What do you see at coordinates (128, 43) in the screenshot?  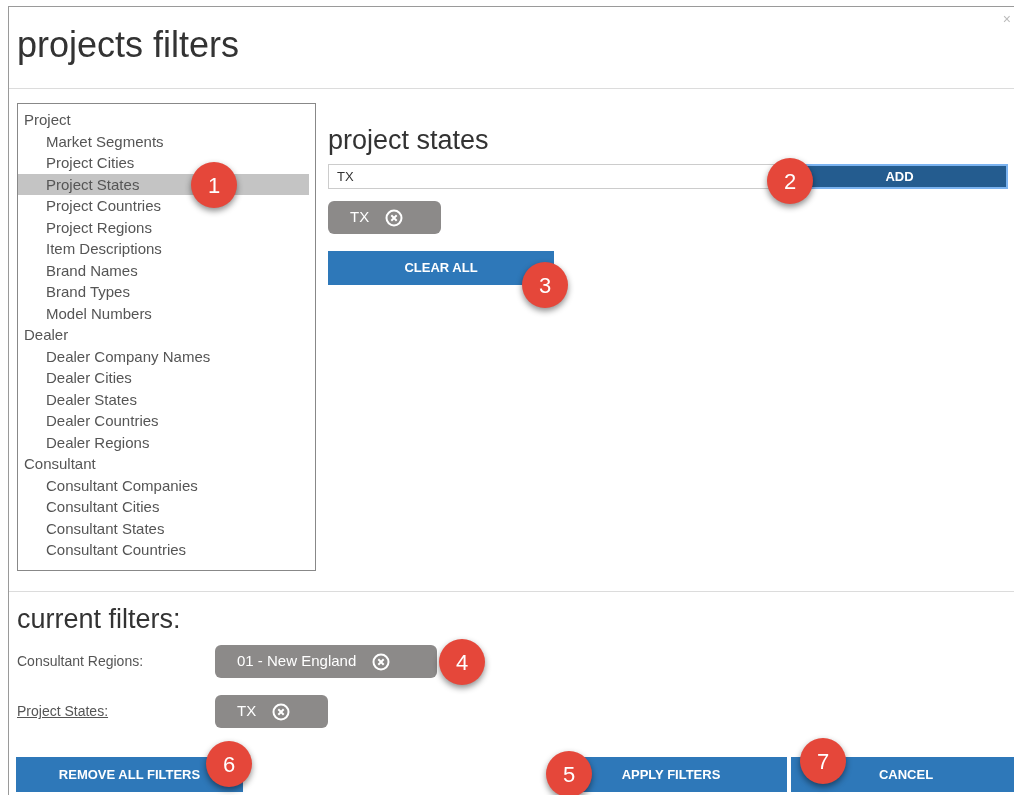 I see `dialog-title: projects filters` at bounding box center [128, 43].